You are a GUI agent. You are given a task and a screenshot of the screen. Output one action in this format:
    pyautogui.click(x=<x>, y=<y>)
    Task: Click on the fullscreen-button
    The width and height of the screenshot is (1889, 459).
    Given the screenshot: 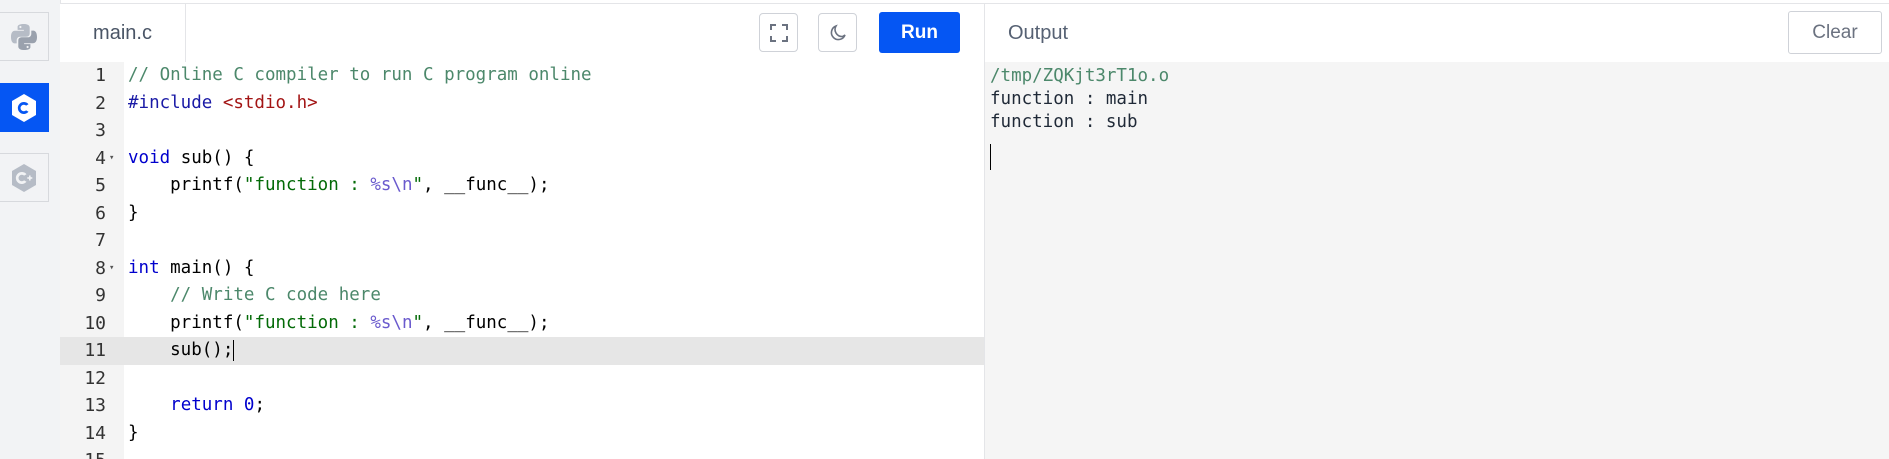 What is the action you would take?
    pyautogui.click(x=778, y=32)
    